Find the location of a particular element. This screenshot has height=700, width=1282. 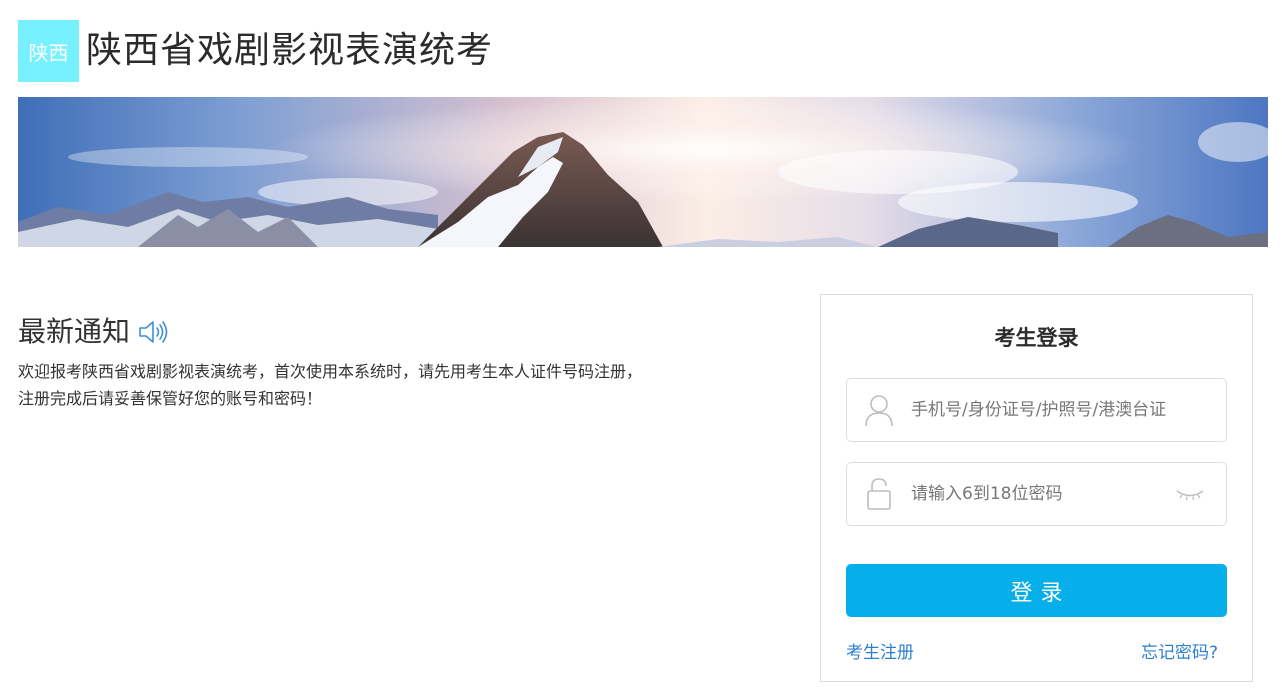

eye-closed-icon is located at coordinates (1190, 494).